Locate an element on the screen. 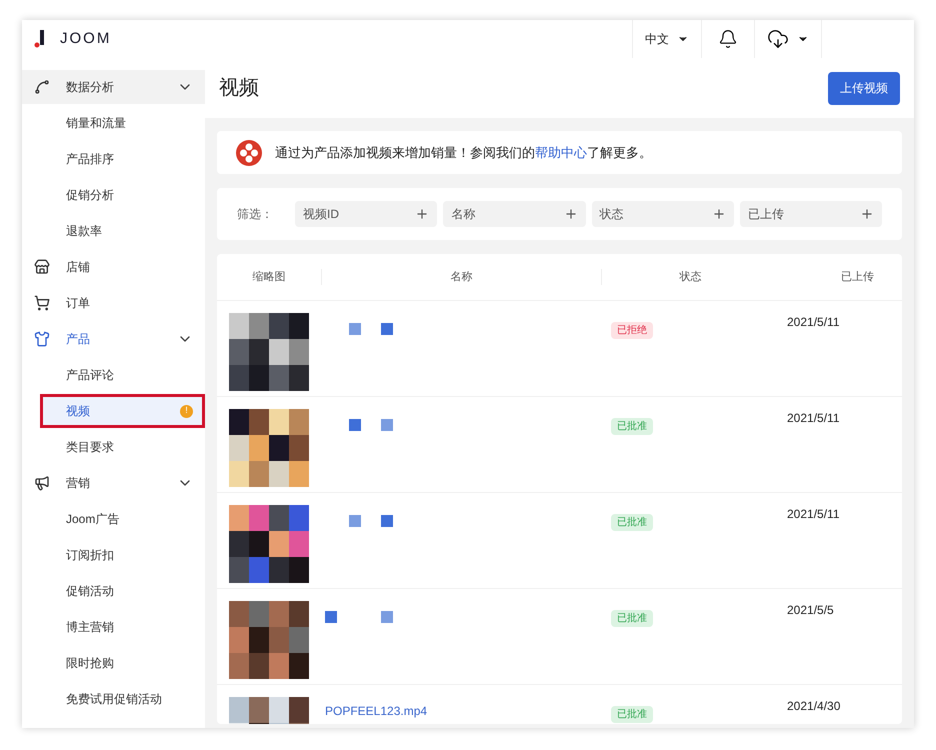 This screenshot has width=936, height=750. notice-text: 通过为产品添加视频来增加销量！参阅我们的帮助中心了解更多。 is located at coordinates (463, 153).